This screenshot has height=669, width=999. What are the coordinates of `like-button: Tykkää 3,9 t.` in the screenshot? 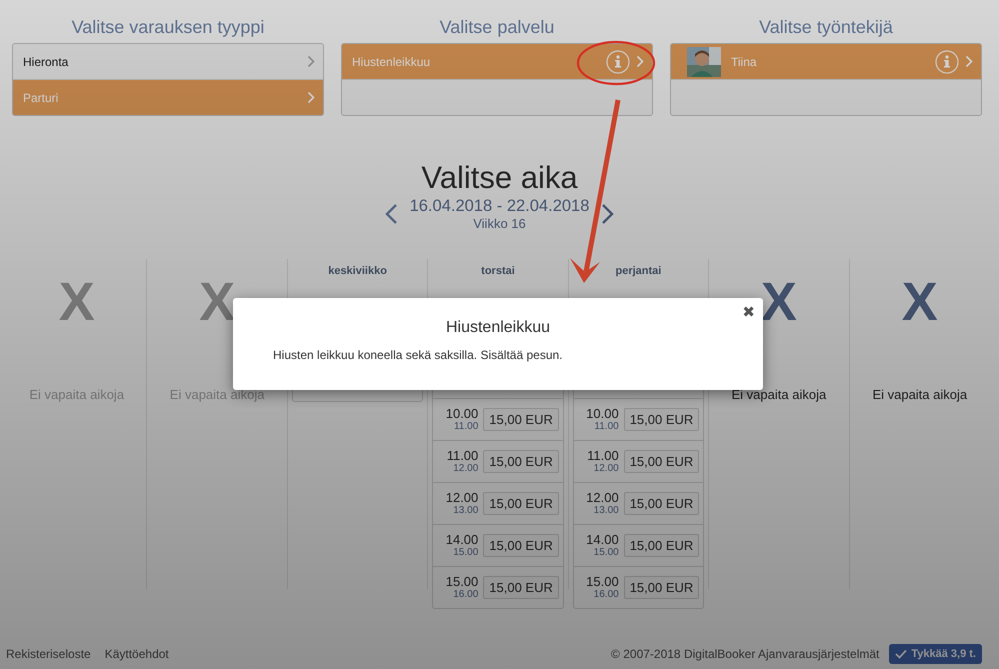 It's located at (935, 654).